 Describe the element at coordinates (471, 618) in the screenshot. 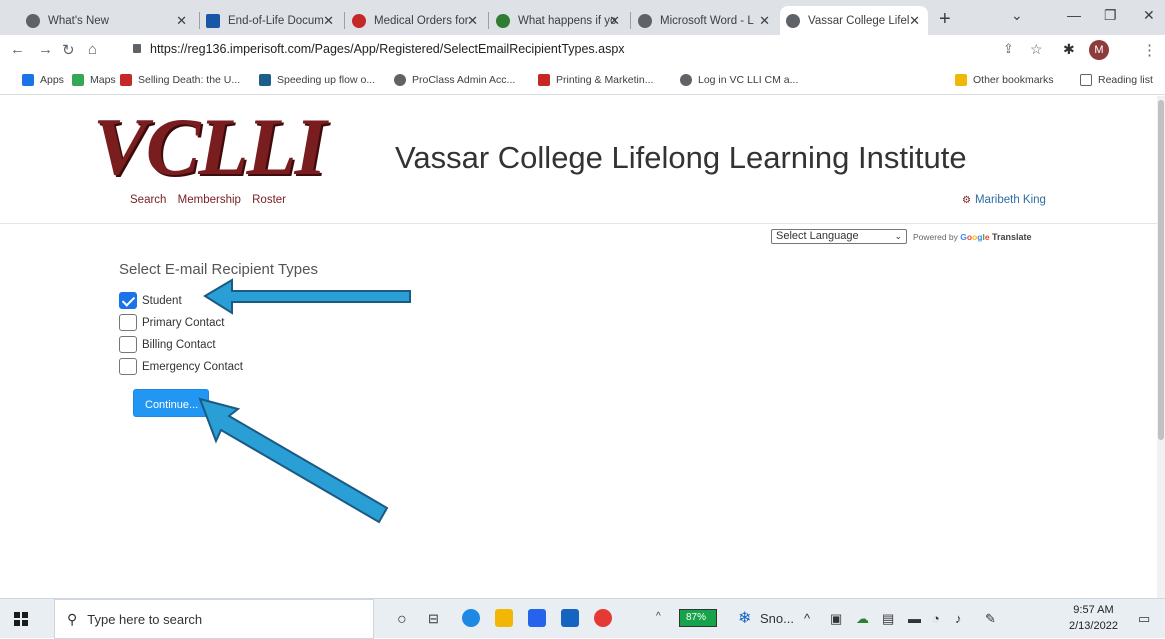

I see `edge-icon` at that location.